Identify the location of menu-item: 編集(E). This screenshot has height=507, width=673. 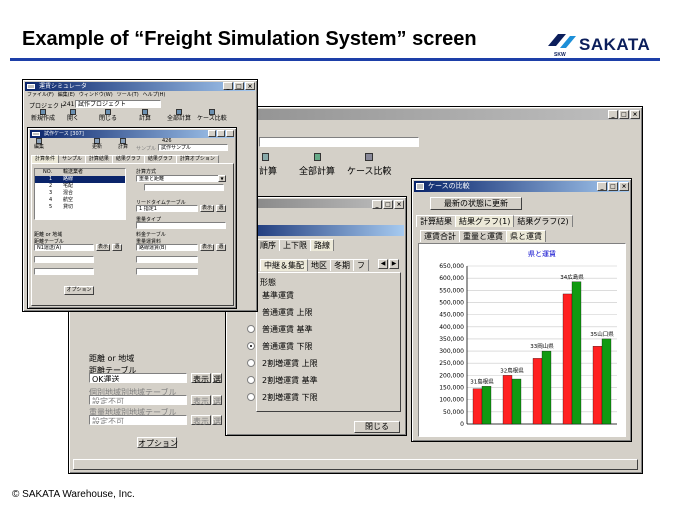
(66, 95).